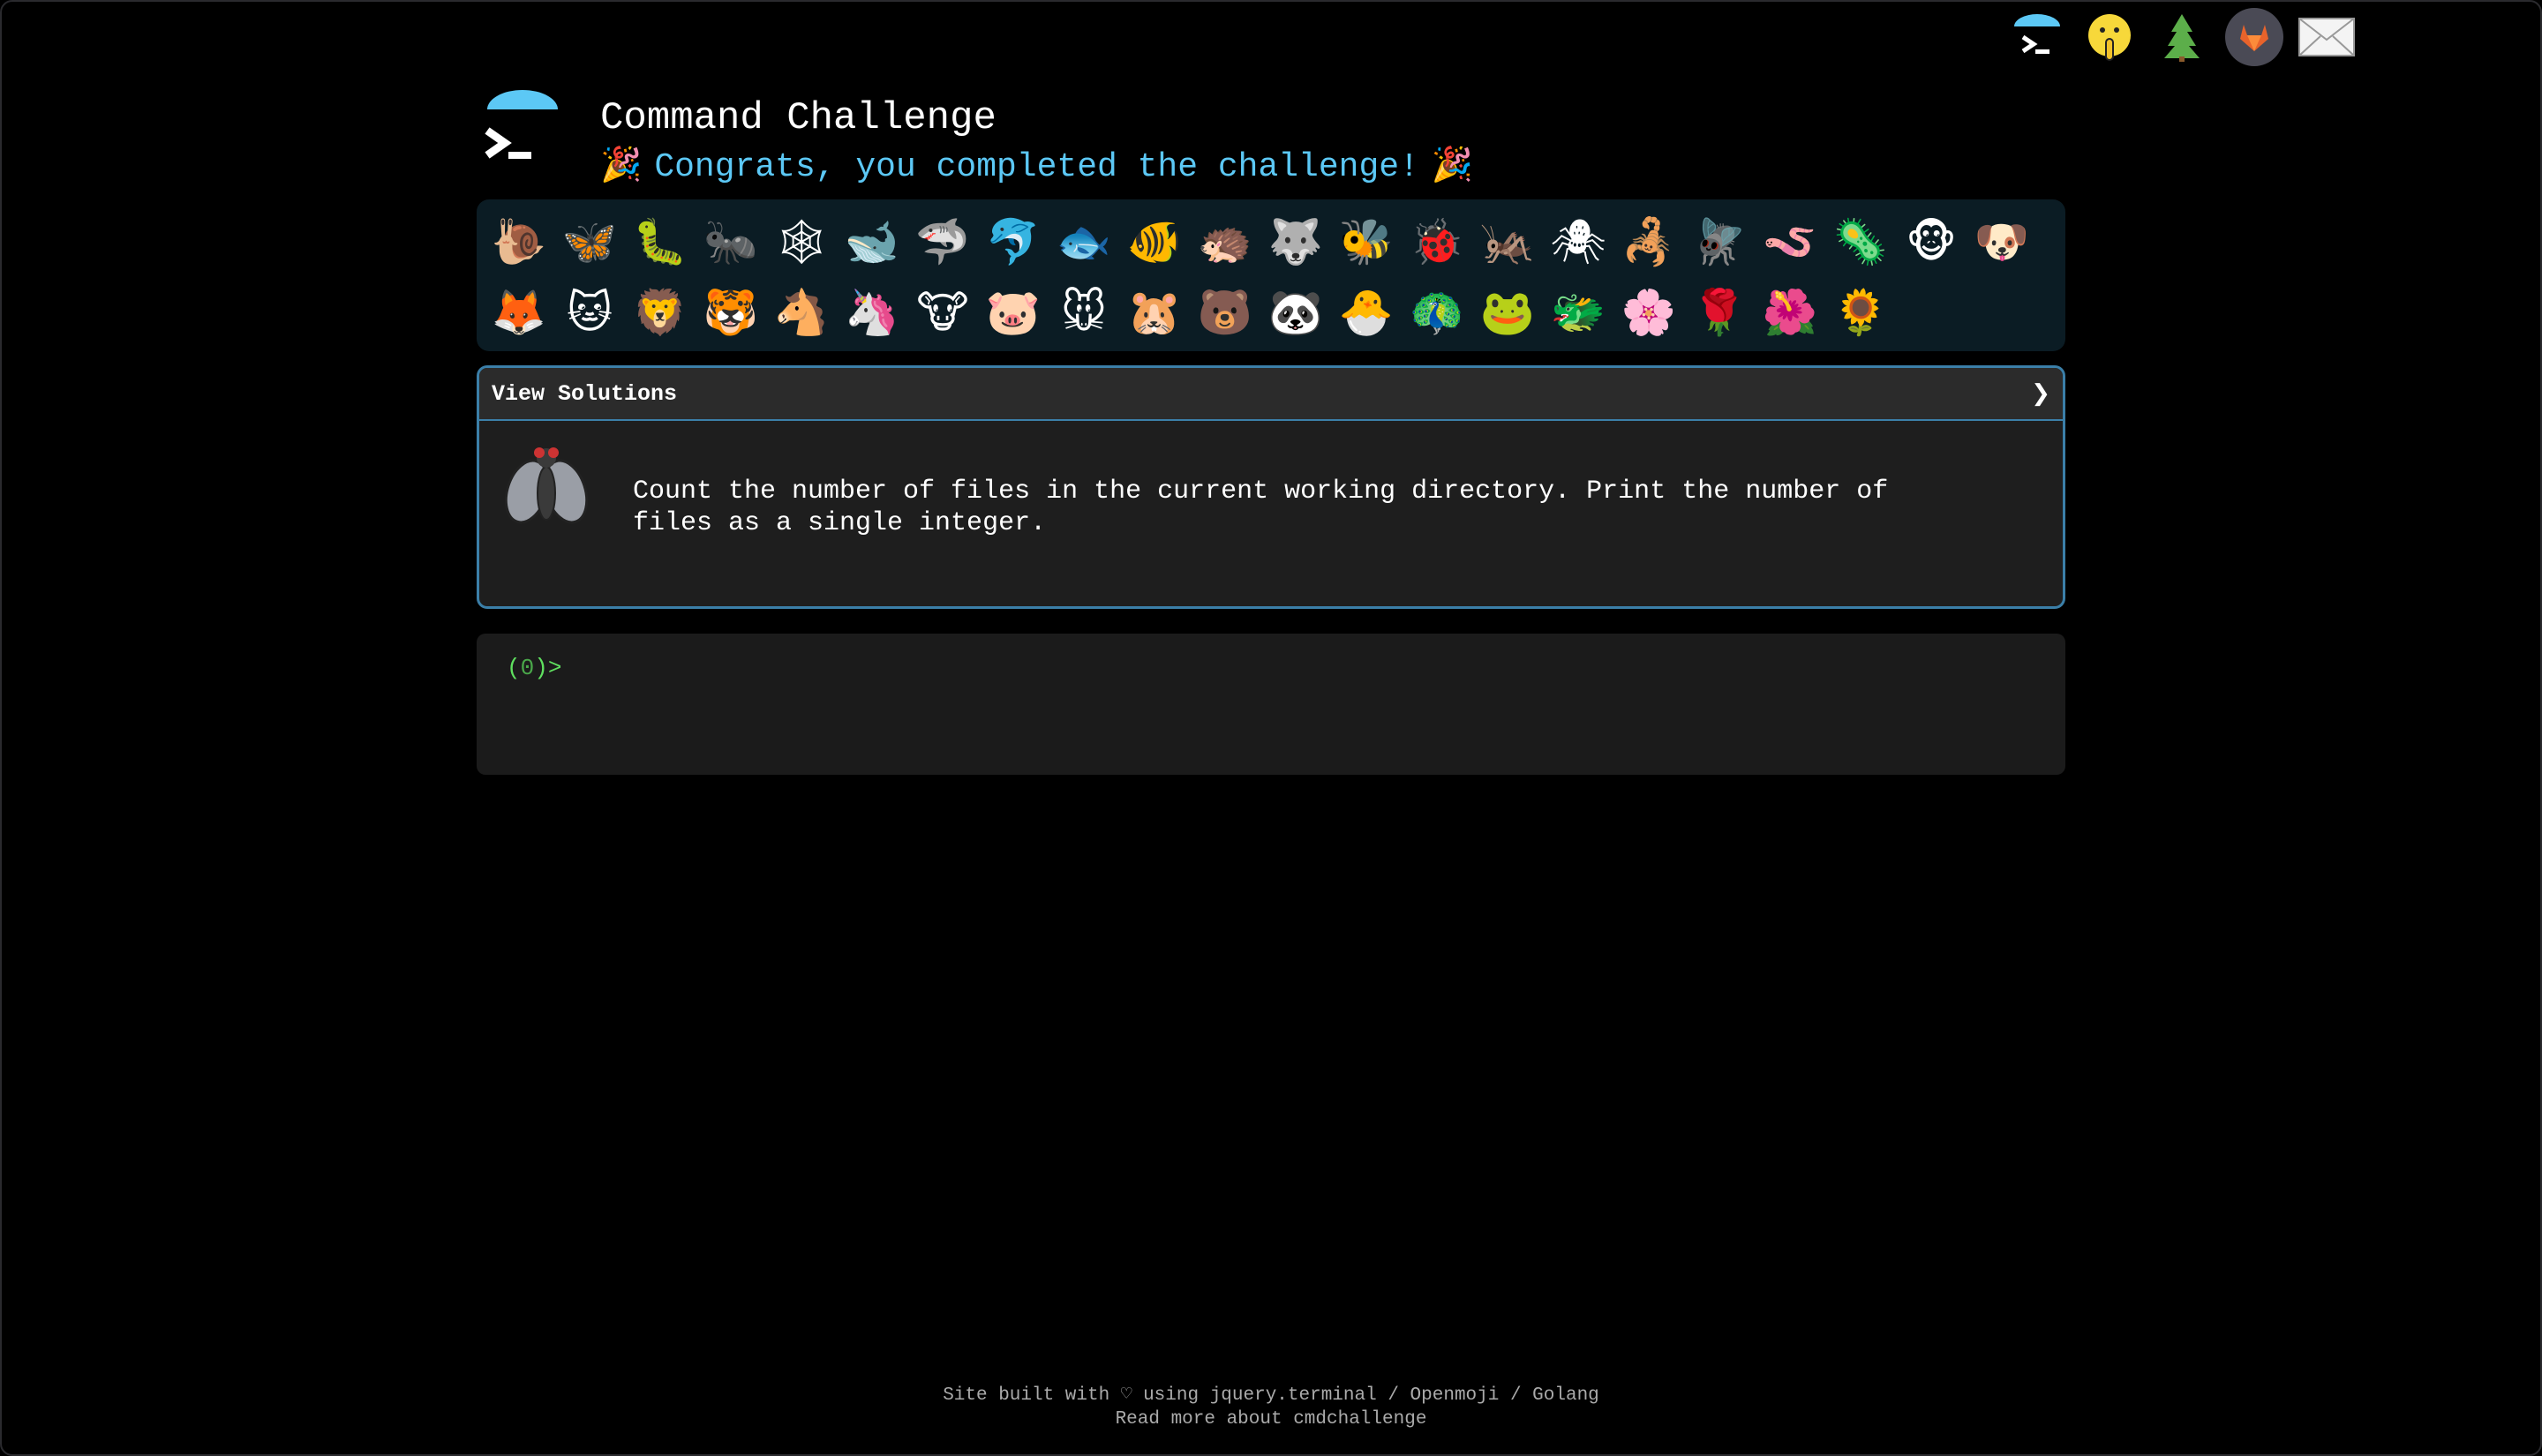 Image resolution: width=2542 pixels, height=1456 pixels. I want to click on chevron-right-icon: ❯, so click(2040, 393).